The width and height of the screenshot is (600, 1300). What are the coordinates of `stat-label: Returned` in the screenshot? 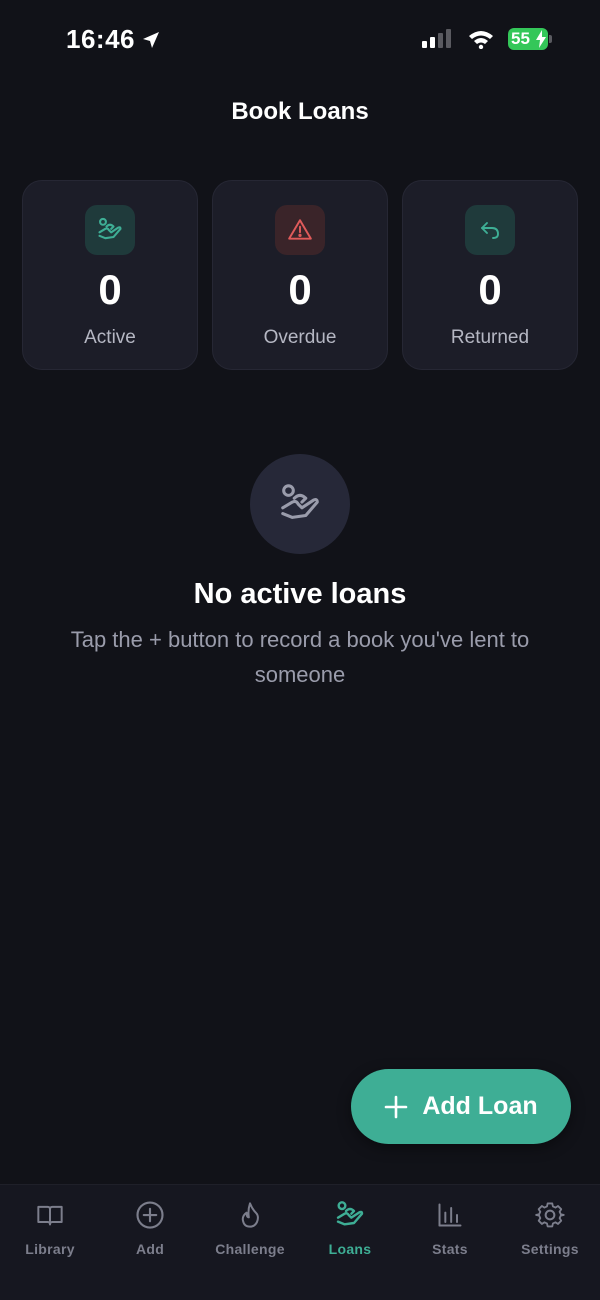 It's located at (490, 337).